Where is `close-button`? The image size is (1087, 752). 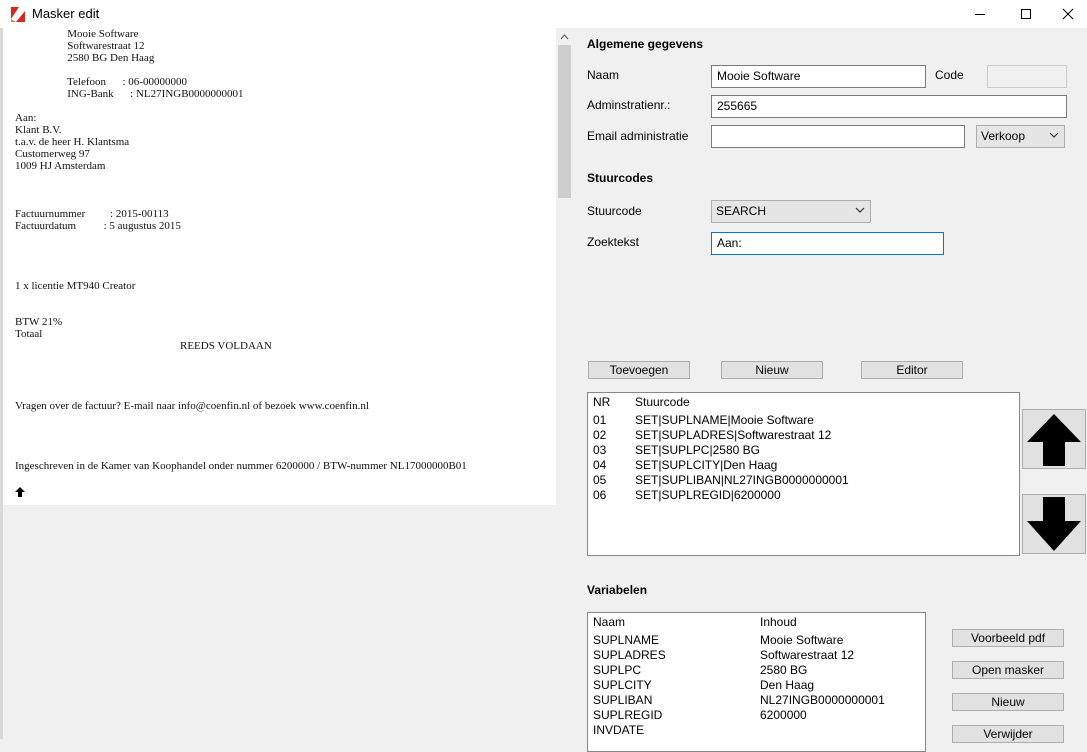
close-button is located at coordinates (1068, 14).